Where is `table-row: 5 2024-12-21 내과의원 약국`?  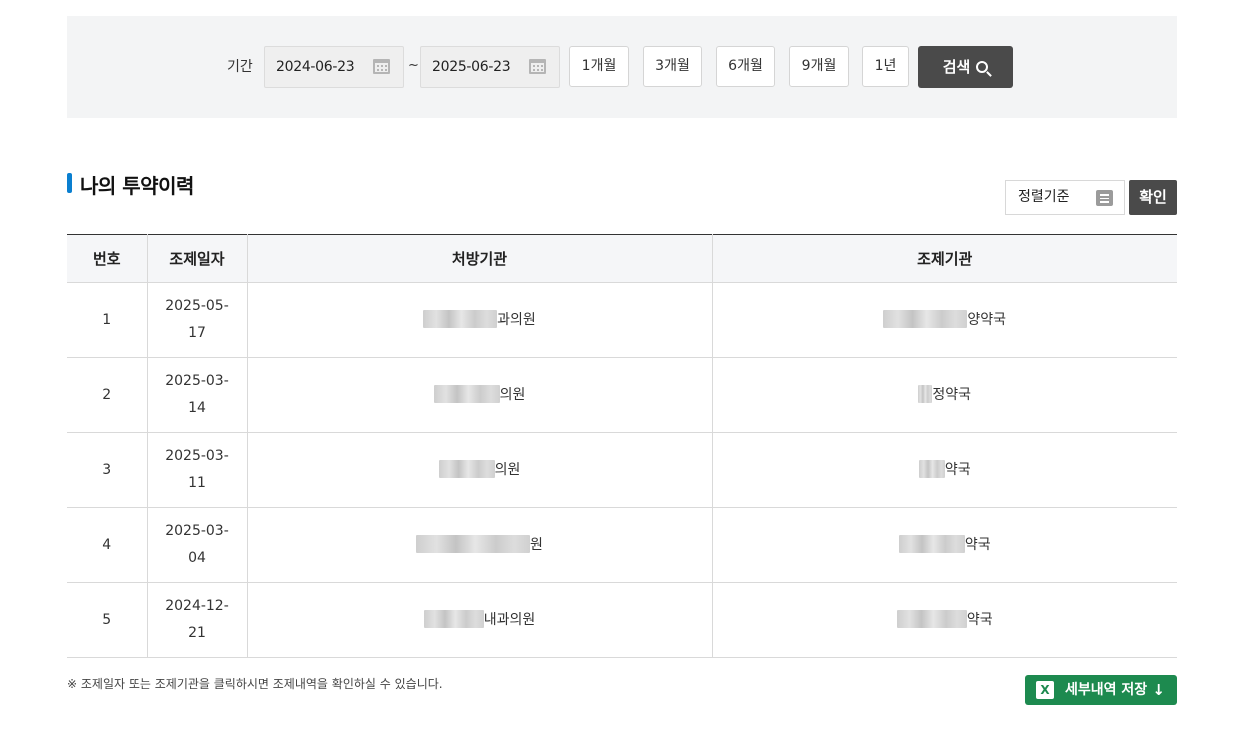
table-row: 5 2024-12-21 내과의원 약국 is located at coordinates (622, 620).